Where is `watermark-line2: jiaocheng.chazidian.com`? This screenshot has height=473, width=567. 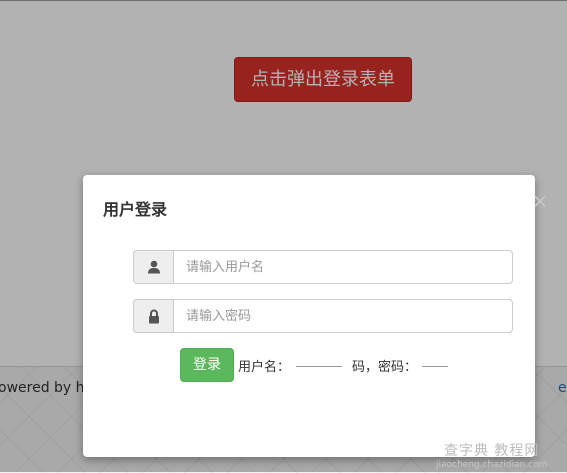 watermark-line2: jiaocheng.chazidian.com is located at coordinates (492, 465).